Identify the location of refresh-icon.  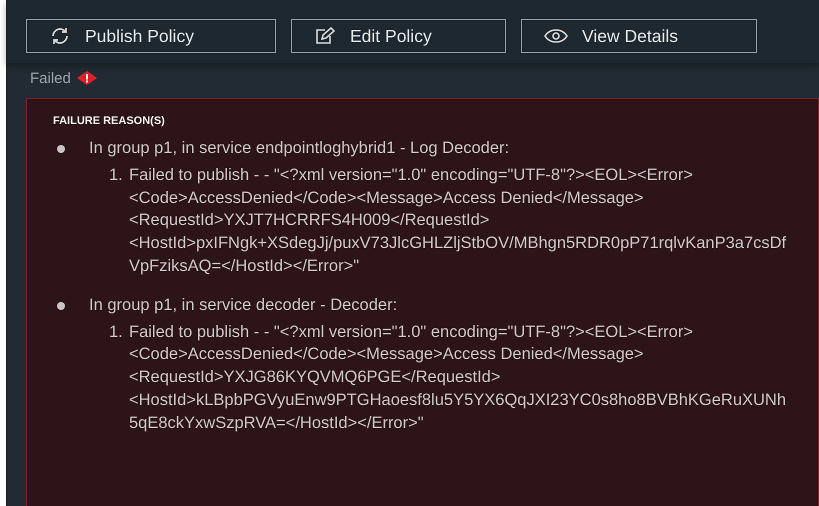
(60, 36).